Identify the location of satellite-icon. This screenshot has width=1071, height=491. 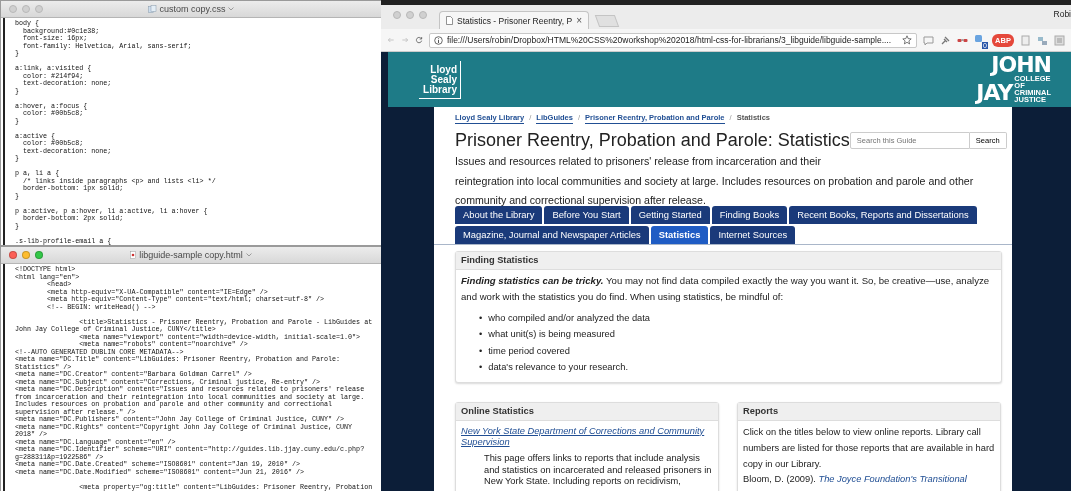
(1042, 40).